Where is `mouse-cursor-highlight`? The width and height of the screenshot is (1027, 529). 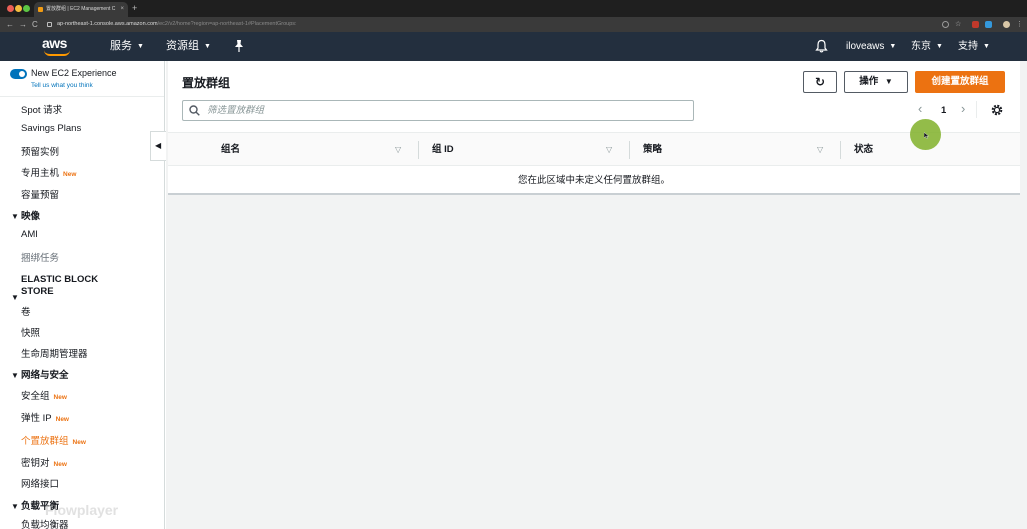
mouse-cursor-highlight is located at coordinates (925, 134).